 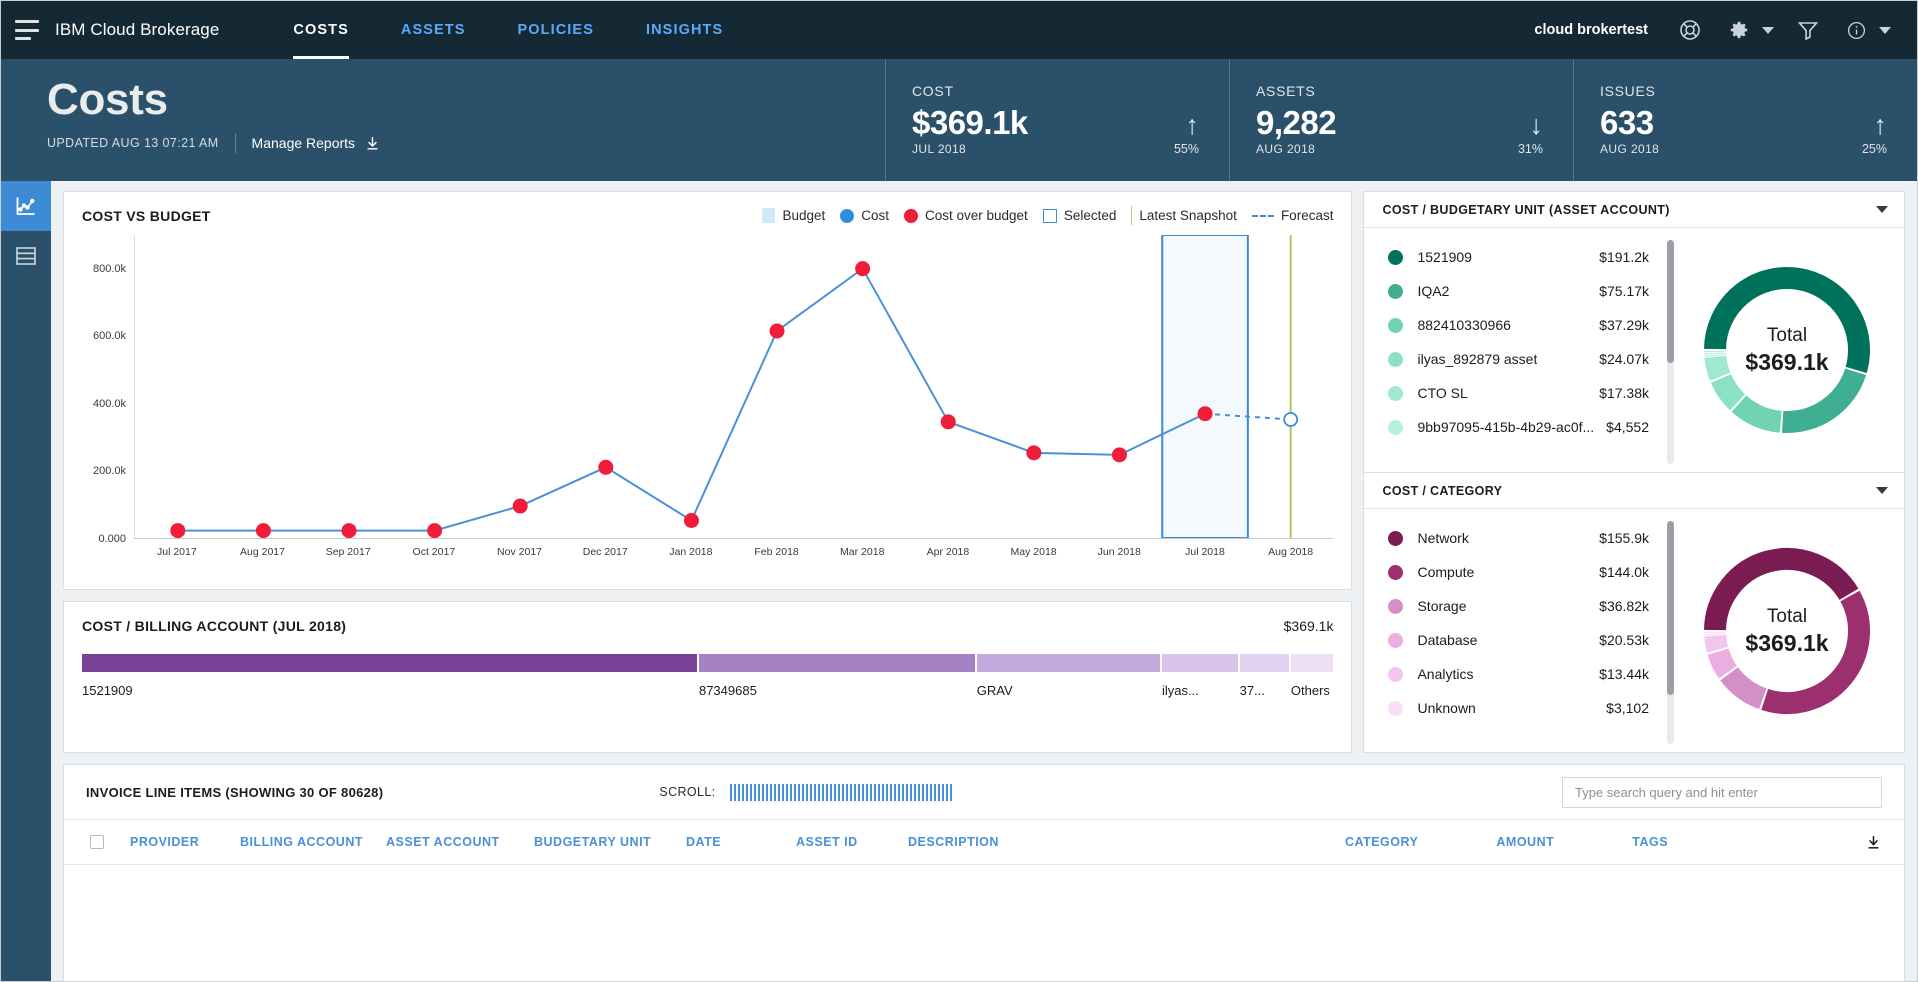 I want to click on support-icon, so click(x=1690, y=30).